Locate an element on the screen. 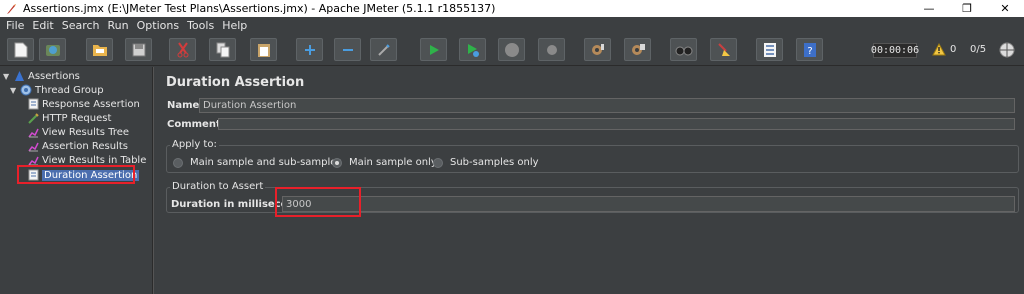  help-button: ? is located at coordinates (809, 49).